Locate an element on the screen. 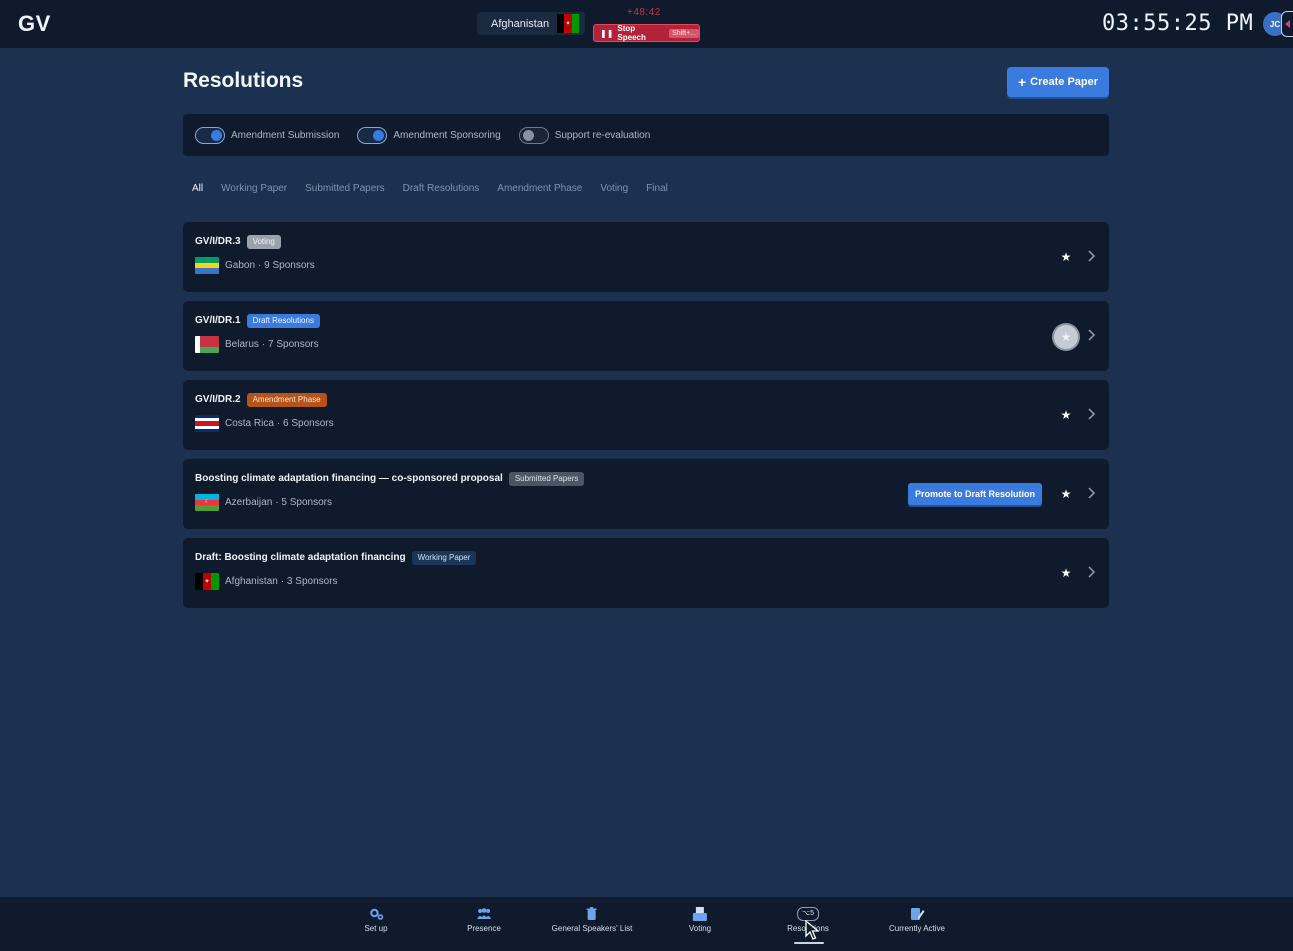  support-reevaluation-switch is located at coordinates (533, 135).